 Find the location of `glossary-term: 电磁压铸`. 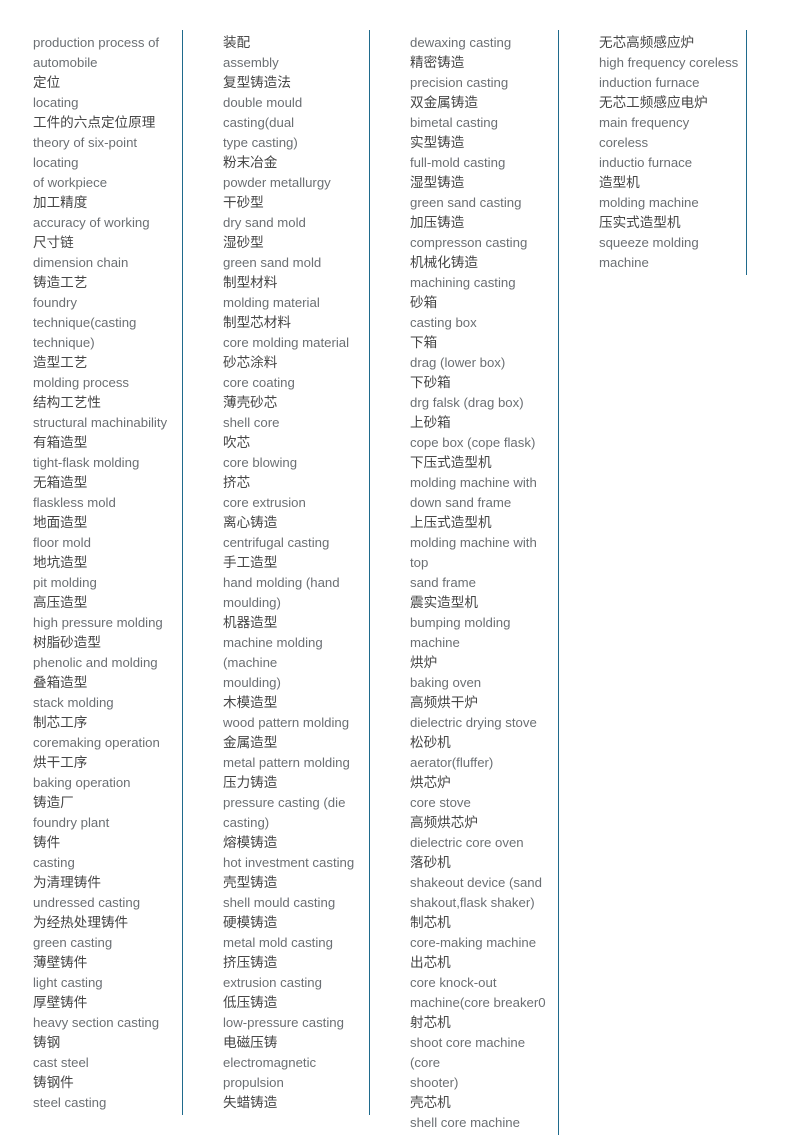

glossary-term: 电磁压铸 is located at coordinates (250, 1042).